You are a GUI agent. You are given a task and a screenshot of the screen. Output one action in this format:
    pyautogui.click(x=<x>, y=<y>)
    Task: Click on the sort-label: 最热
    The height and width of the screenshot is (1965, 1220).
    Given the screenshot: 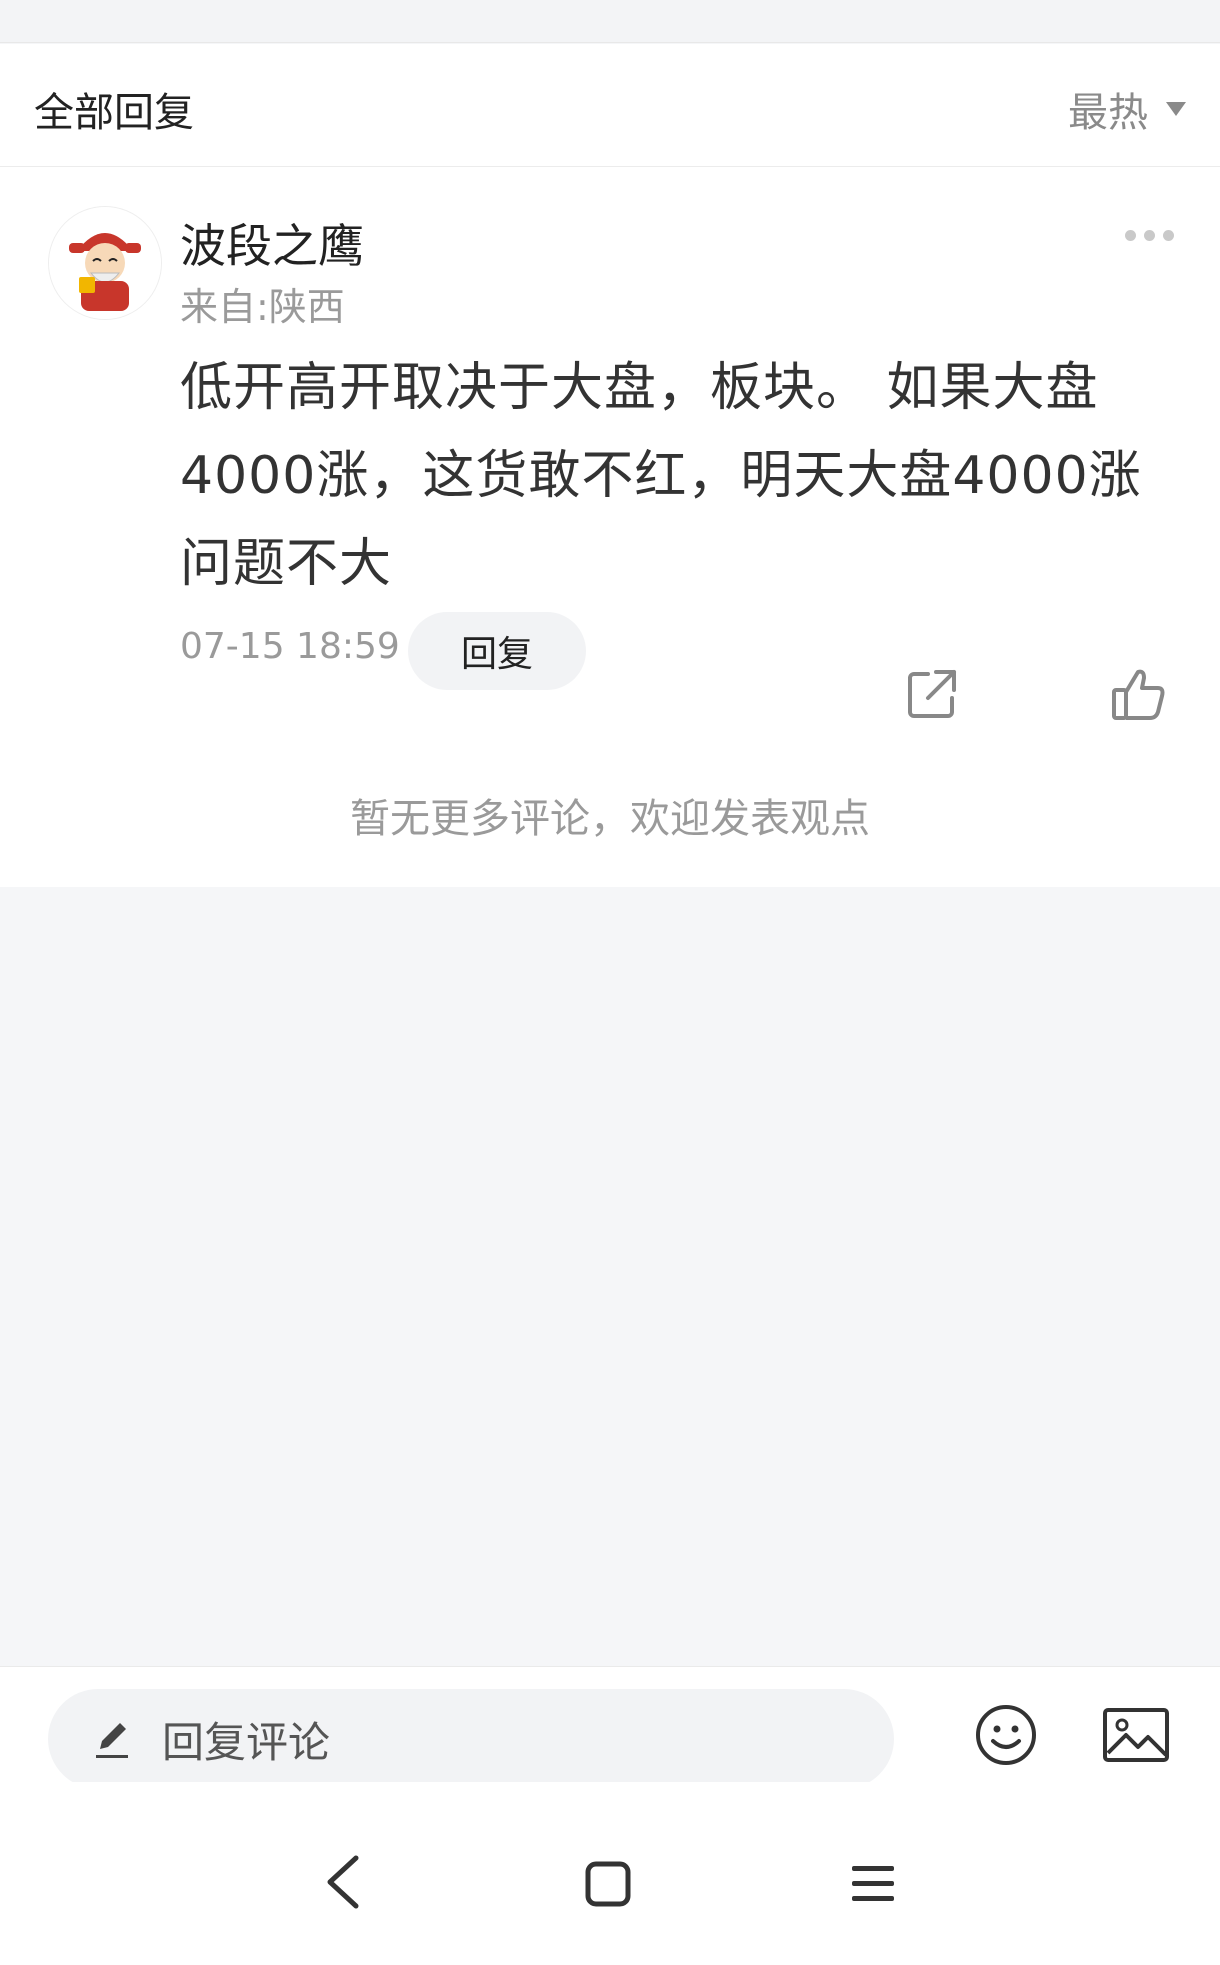 What is the action you would take?
    pyautogui.click(x=1108, y=113)
    